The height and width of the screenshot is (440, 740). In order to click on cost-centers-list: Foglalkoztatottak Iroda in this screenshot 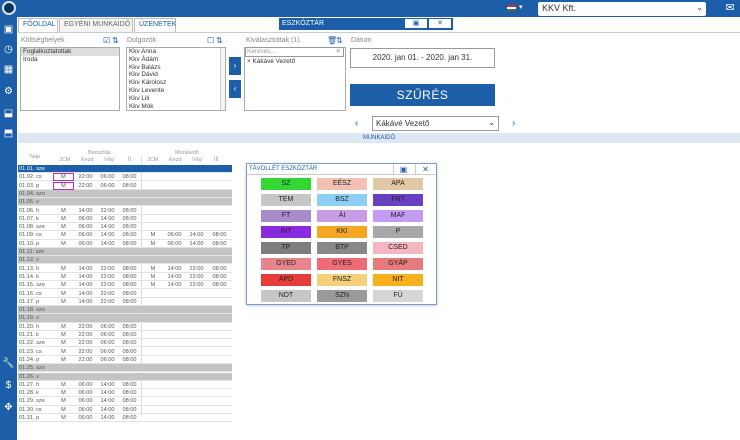, I will do `click(70, 79)`.